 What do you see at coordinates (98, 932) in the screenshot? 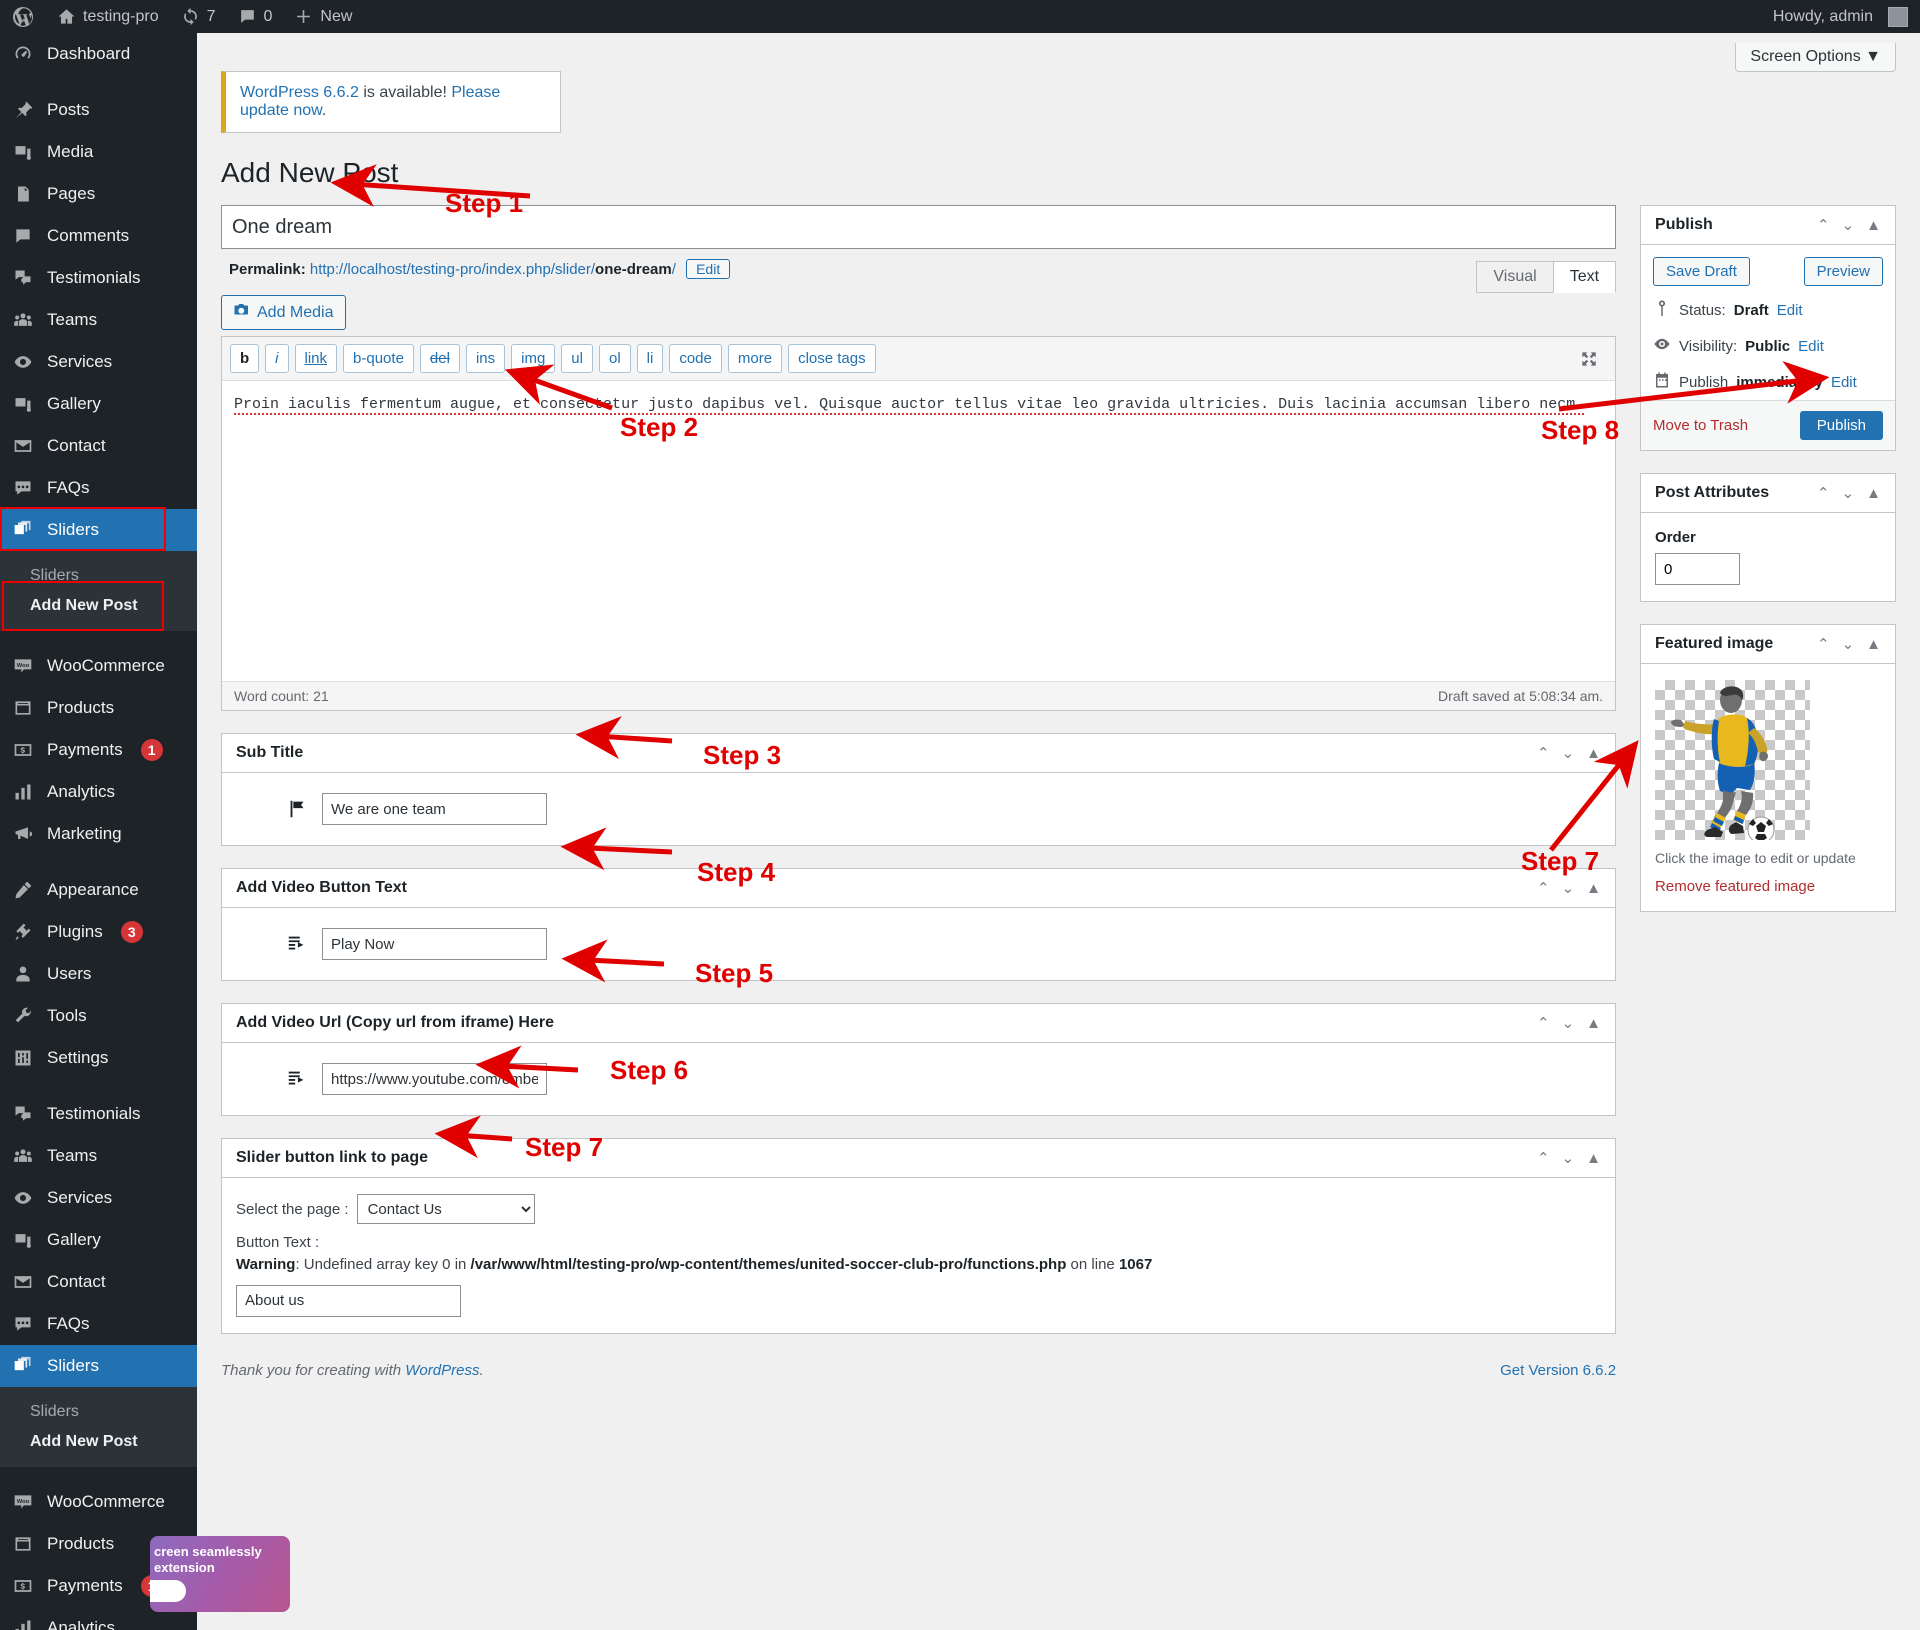
I see `sidebar-item-plugins: Plugins 3` at bounding box center [98, 932].